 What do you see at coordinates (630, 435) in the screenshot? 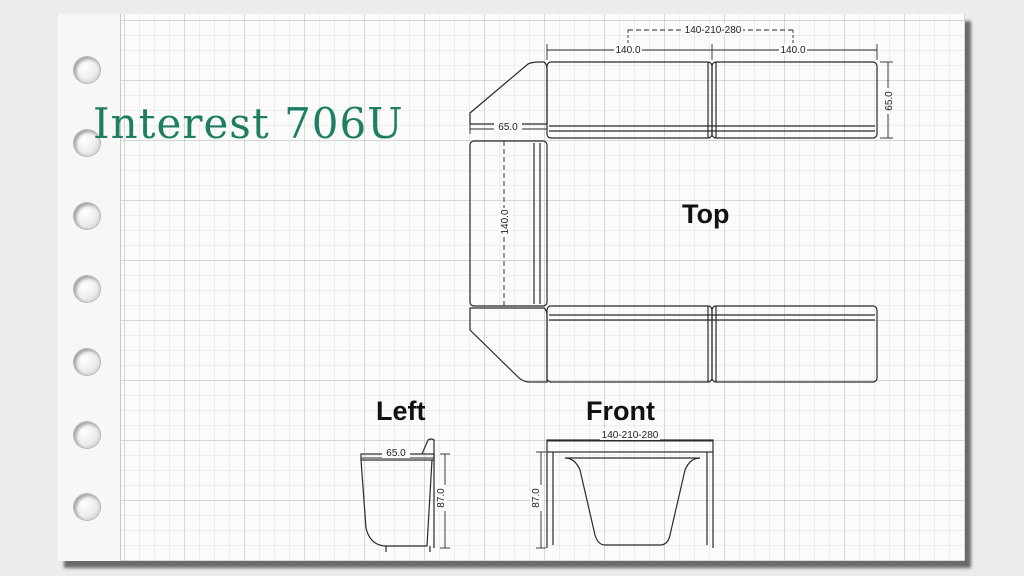
I see `dim-front-width: 140-210-280` at bounding box center [630, 435].